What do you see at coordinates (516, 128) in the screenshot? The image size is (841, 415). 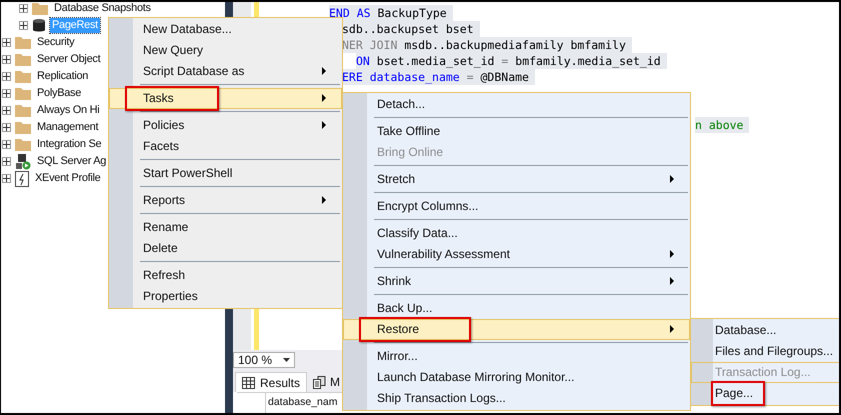 I see `menu-item: Take Offline` at bounding box center [516, 128].